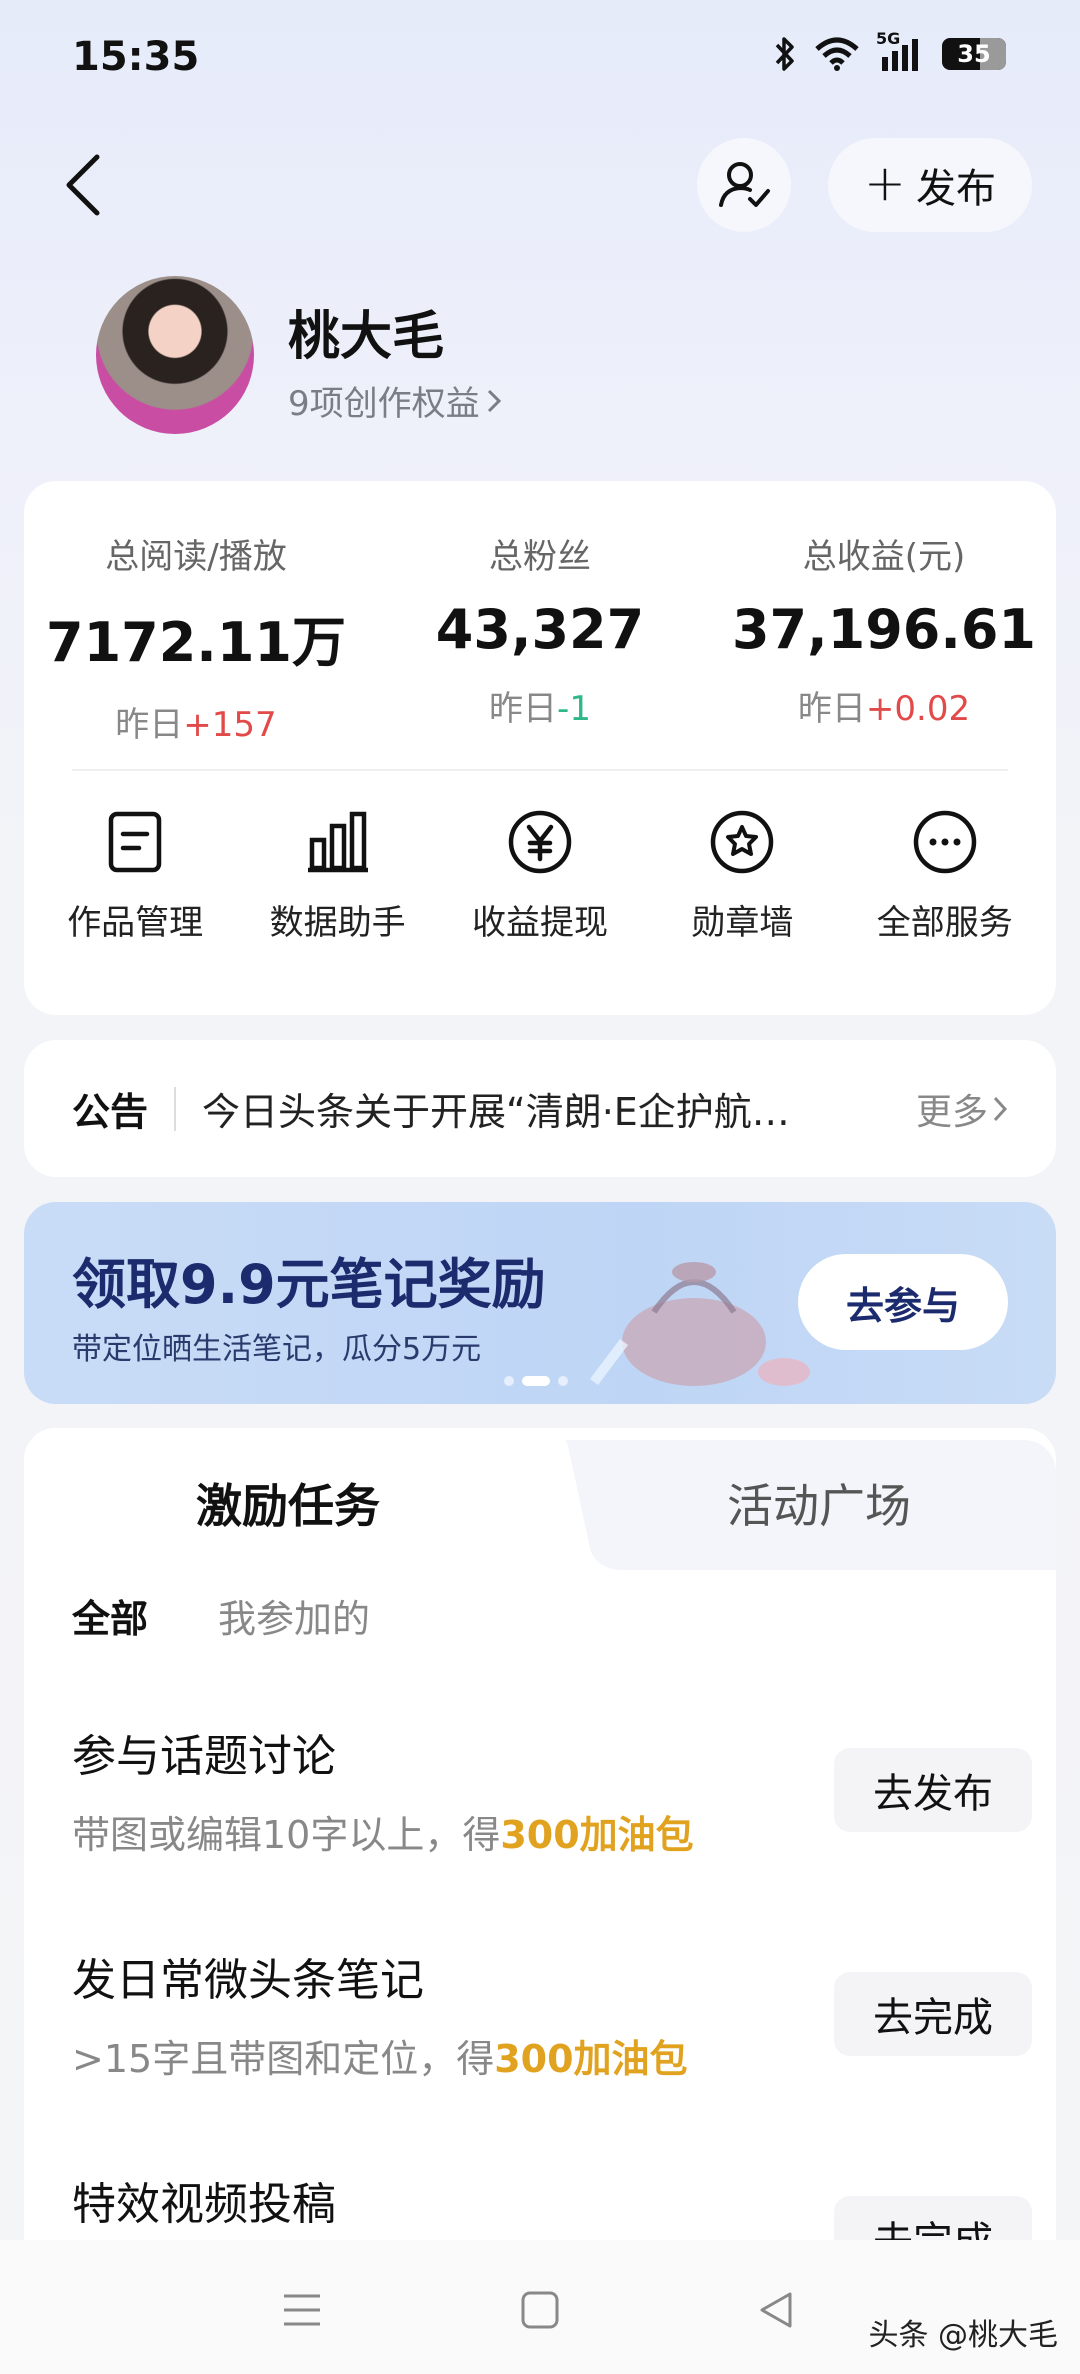 The image size is (1080, 2374). I want to click on menu-nav-button, so click(302, 2310).